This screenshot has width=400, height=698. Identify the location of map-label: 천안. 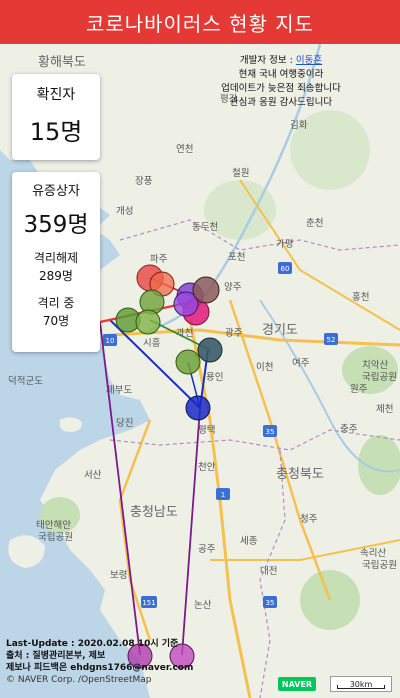
(207, 467).